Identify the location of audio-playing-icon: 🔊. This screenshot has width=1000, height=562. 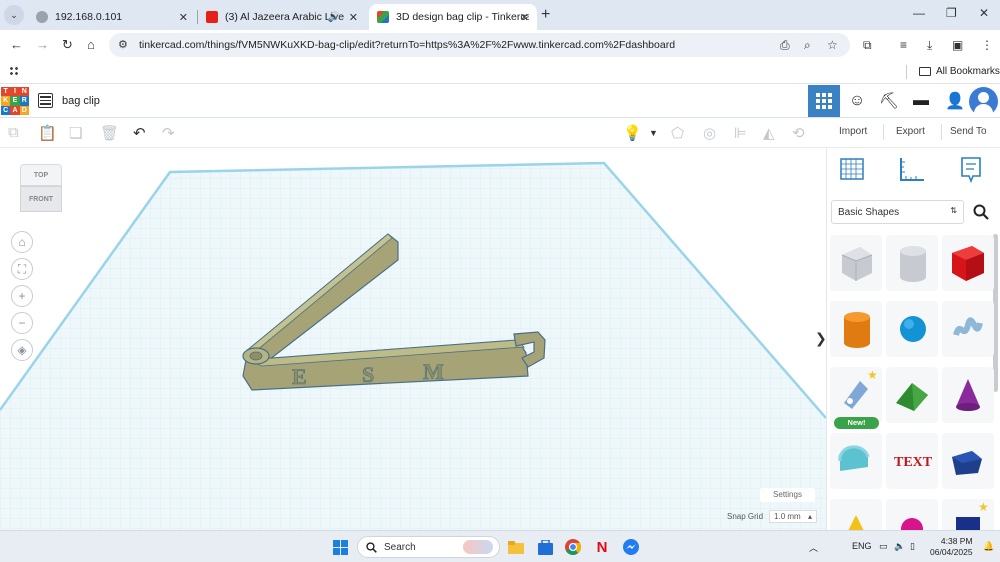
(334, 17).